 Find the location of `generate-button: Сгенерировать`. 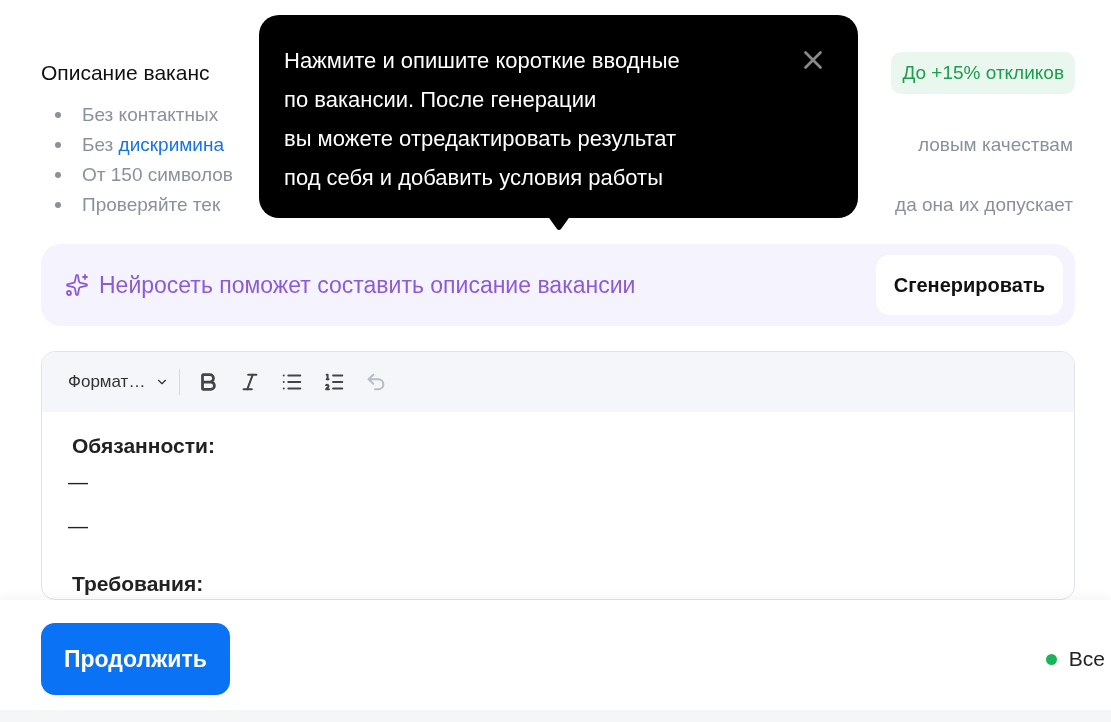

generate-button: Сгенерировать is located at coordinates (969, 285).